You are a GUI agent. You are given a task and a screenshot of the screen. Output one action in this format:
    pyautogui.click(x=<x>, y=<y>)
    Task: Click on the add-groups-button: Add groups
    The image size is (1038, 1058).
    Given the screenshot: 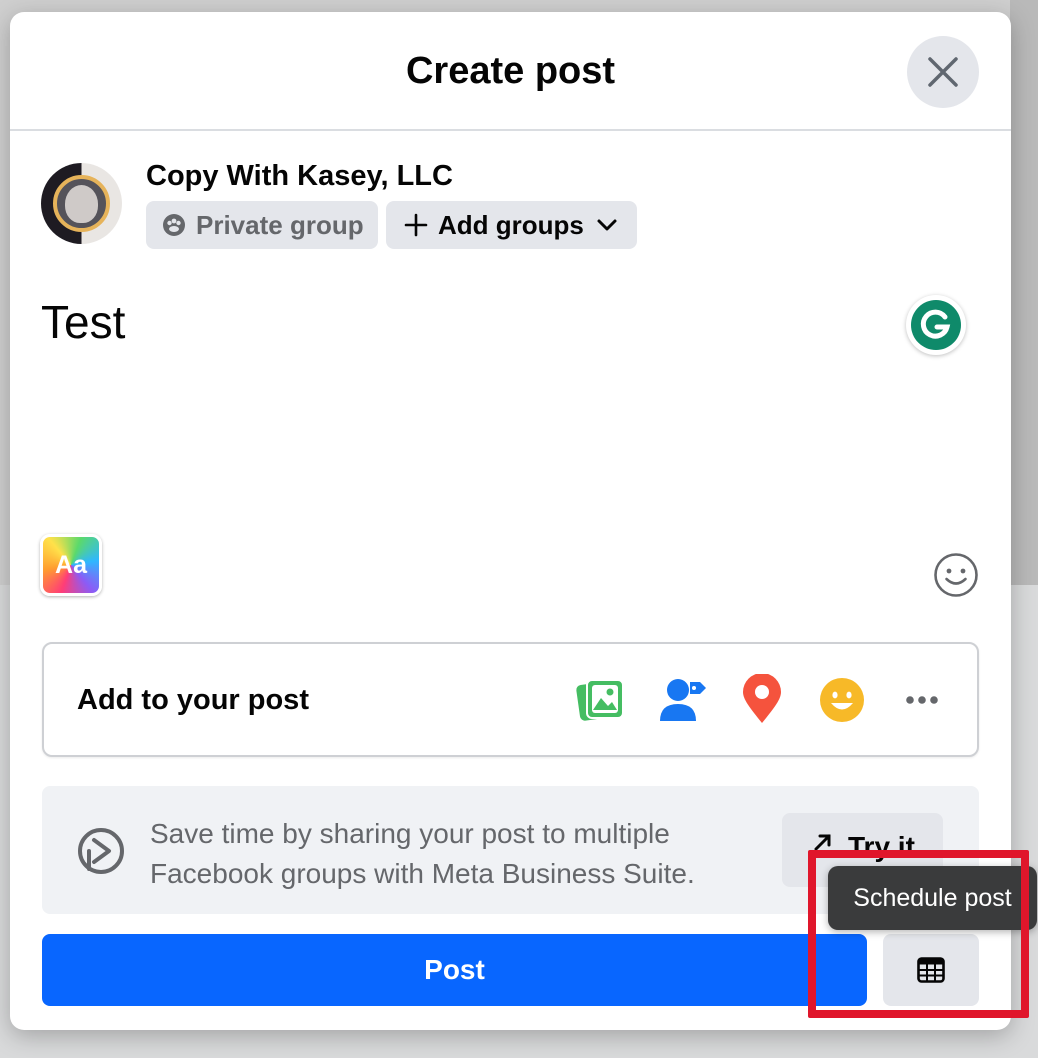 What is the action you would take?
    pyautogui.click(x=511, y=225)
    